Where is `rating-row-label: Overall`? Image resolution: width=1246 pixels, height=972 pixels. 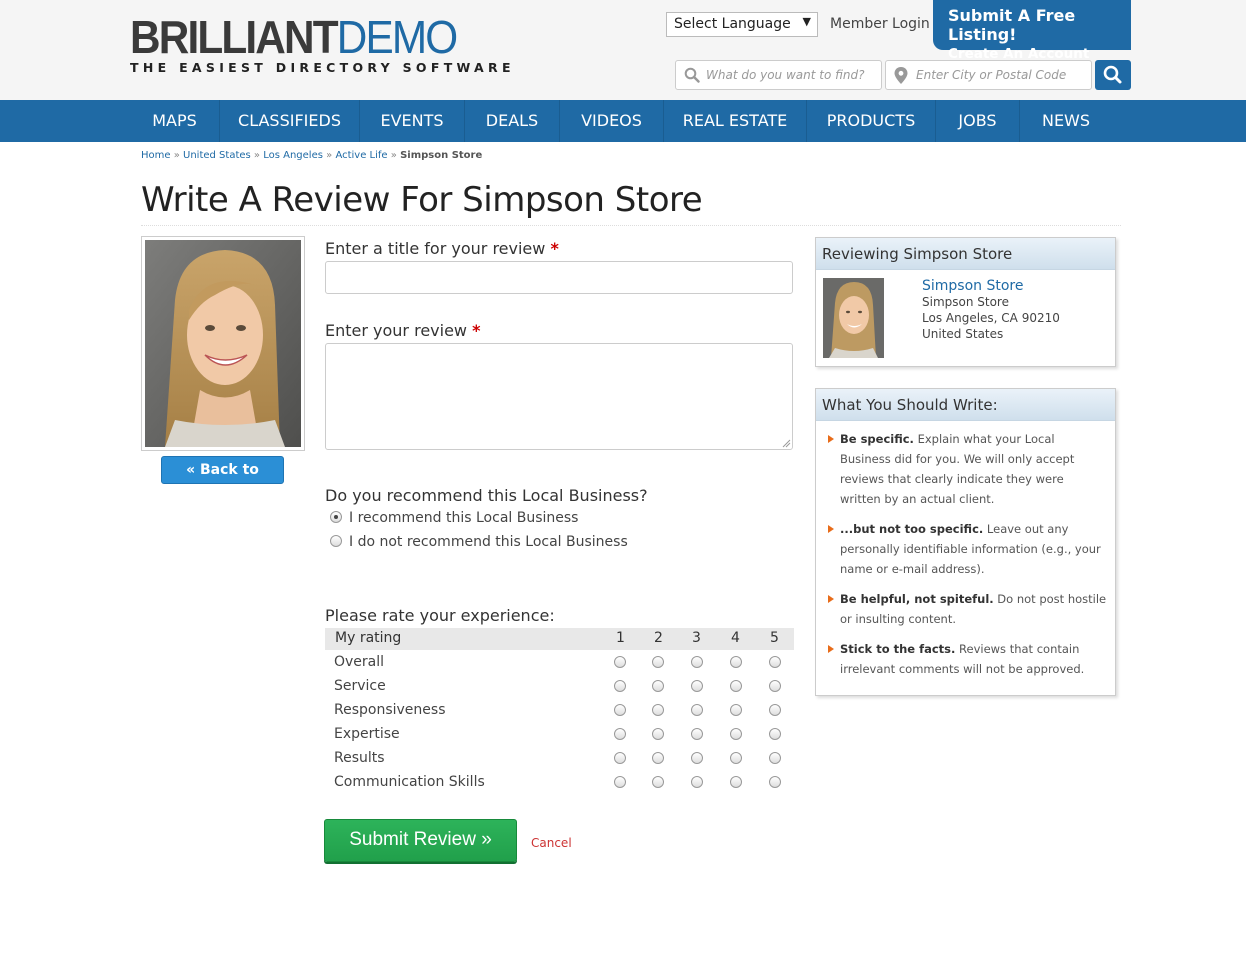 rating-row-label: Overall is located at coordinates (359, 662).